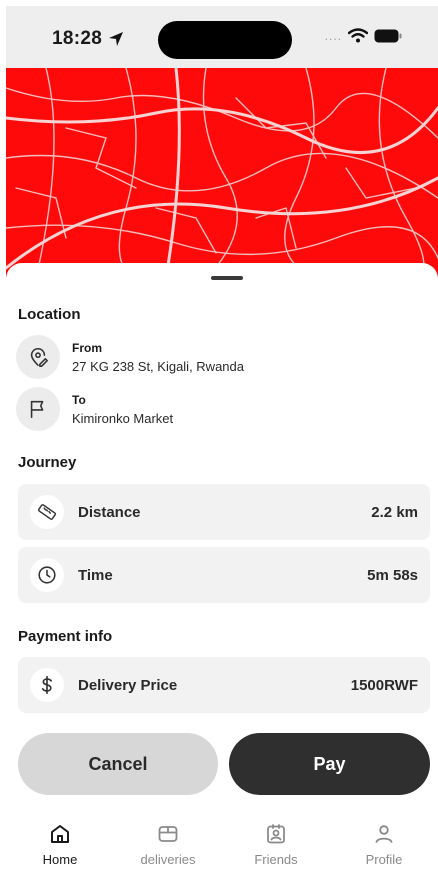  I want to click on price-label: Delivery Price, so click(128, 685).